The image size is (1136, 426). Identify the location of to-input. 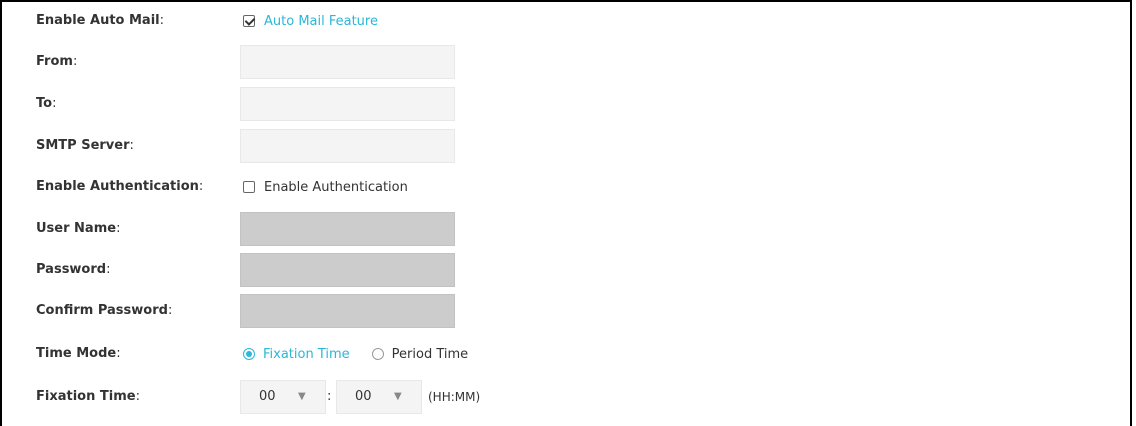
(347, 104).